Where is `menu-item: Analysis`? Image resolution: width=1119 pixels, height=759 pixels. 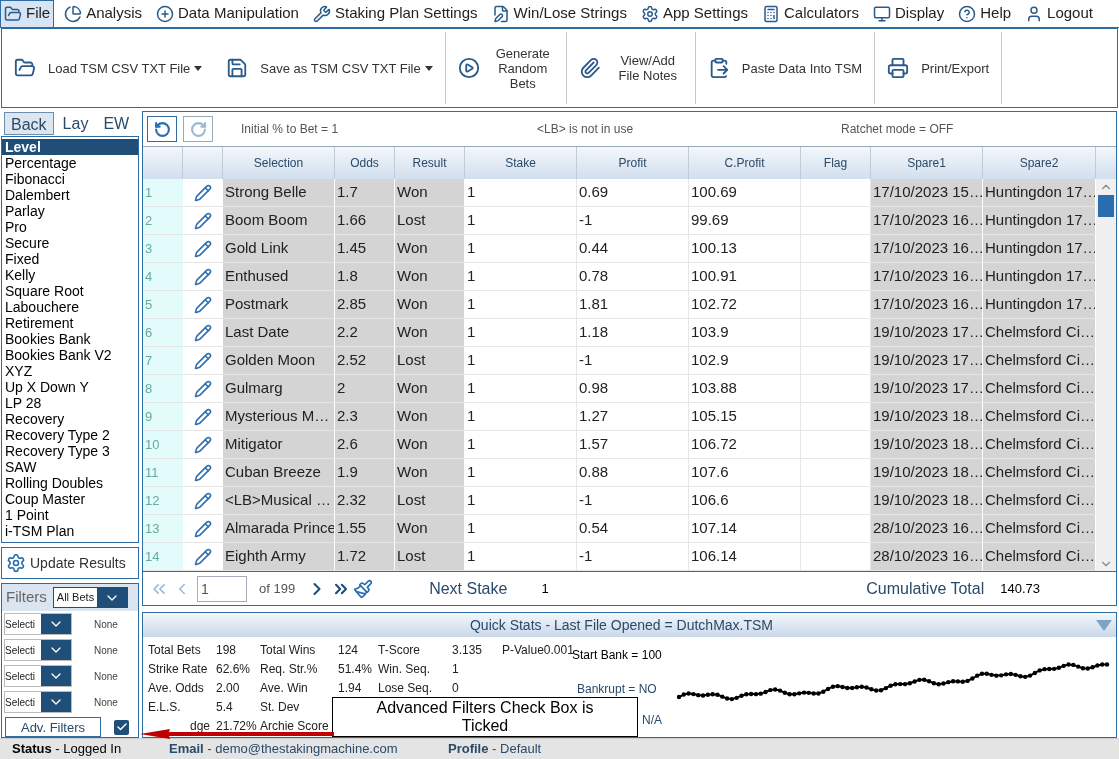
menu-item: Analysis is located at coordinates (103, 14).